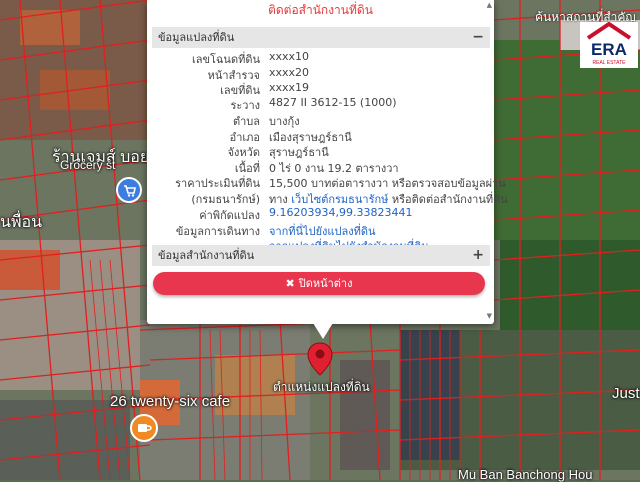  Describe the element at coordinates (321, 89) in the screenshot. I see `row-land-number: เลขที่ดิน xxxx19` at that location.